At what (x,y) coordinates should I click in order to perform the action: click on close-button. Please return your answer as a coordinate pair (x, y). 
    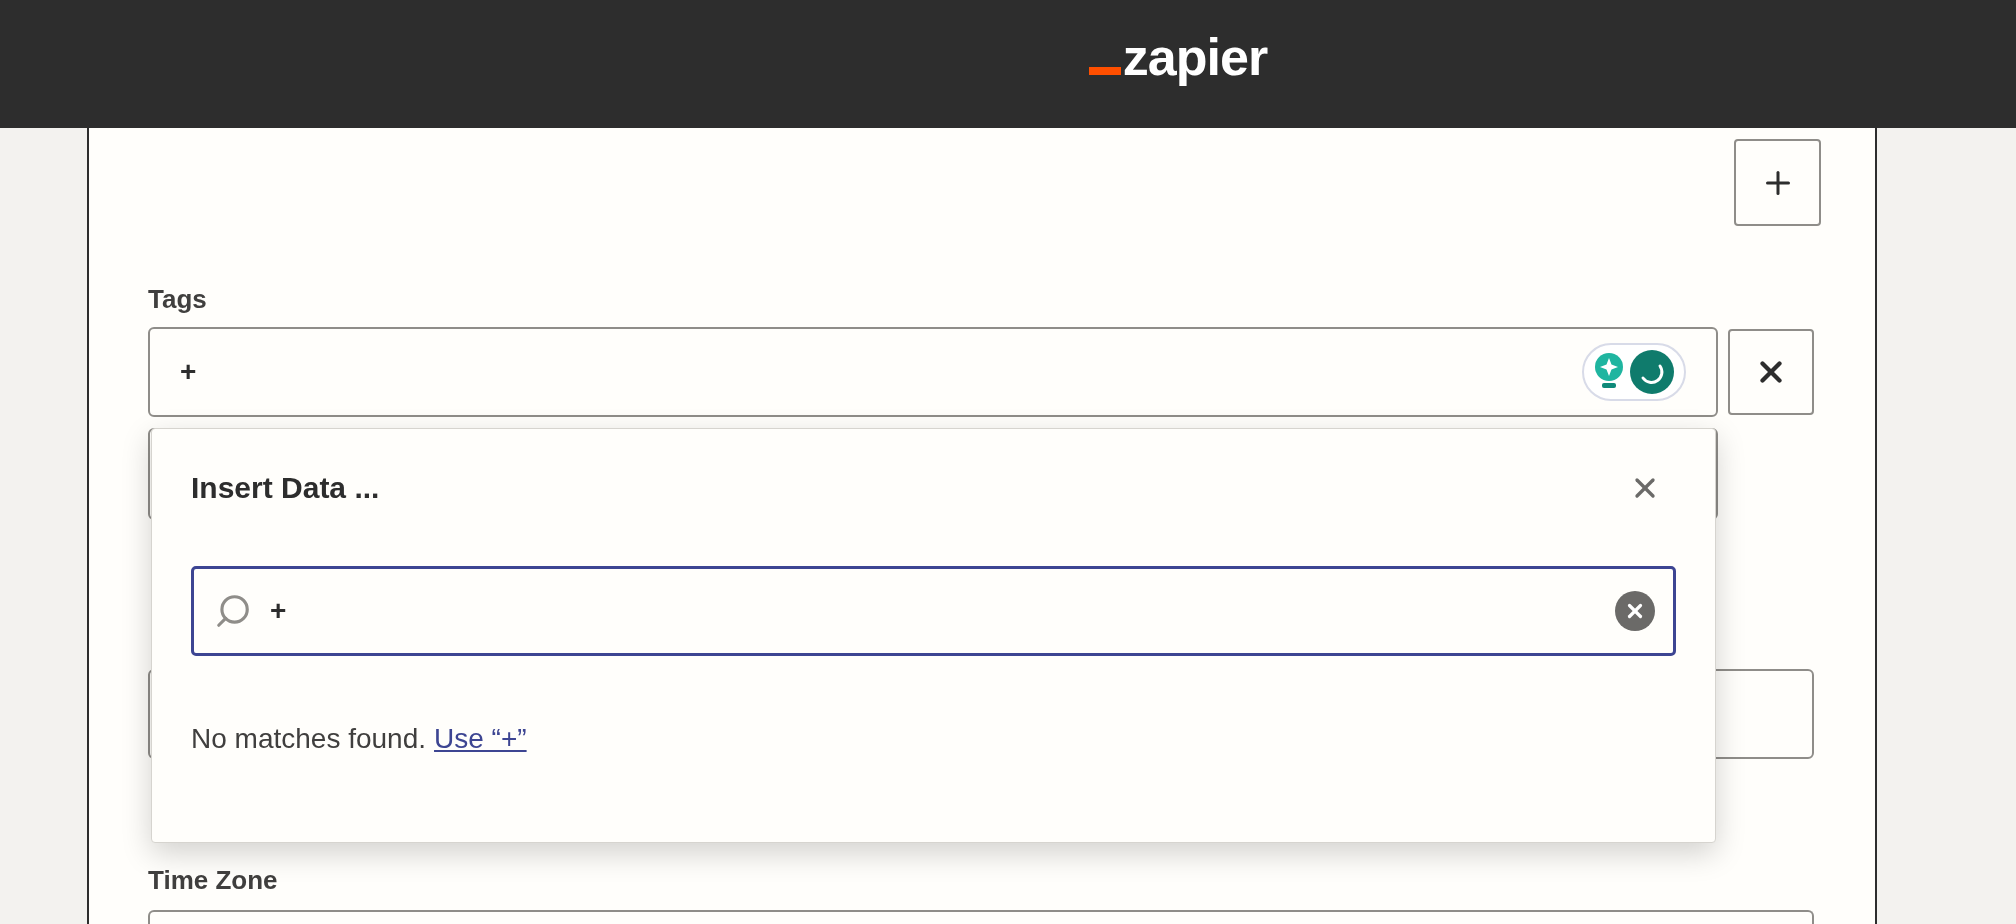
    Looking at the image, I should click on (1771, 372).